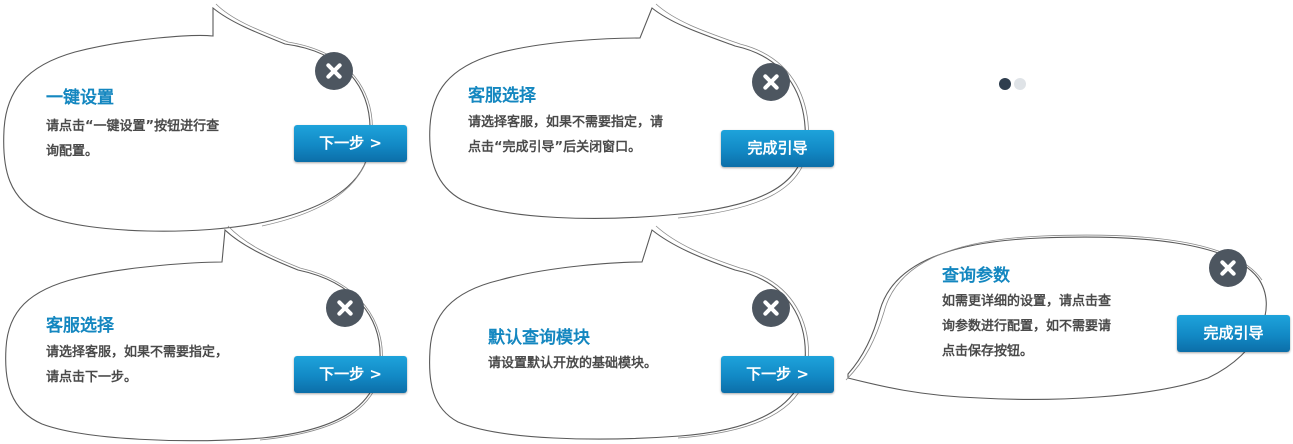 This screenshot has width=1293, height=444. I want to click on description-line: 请选择客服，如果不需要指定，请, so click(566, 122).